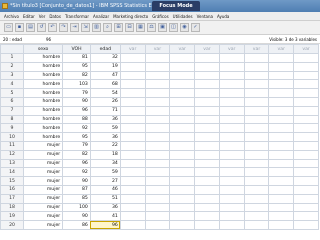  Describe the element at coordinates (76, 137) in the screenshot. I see `cell-voh: 95` at that location.